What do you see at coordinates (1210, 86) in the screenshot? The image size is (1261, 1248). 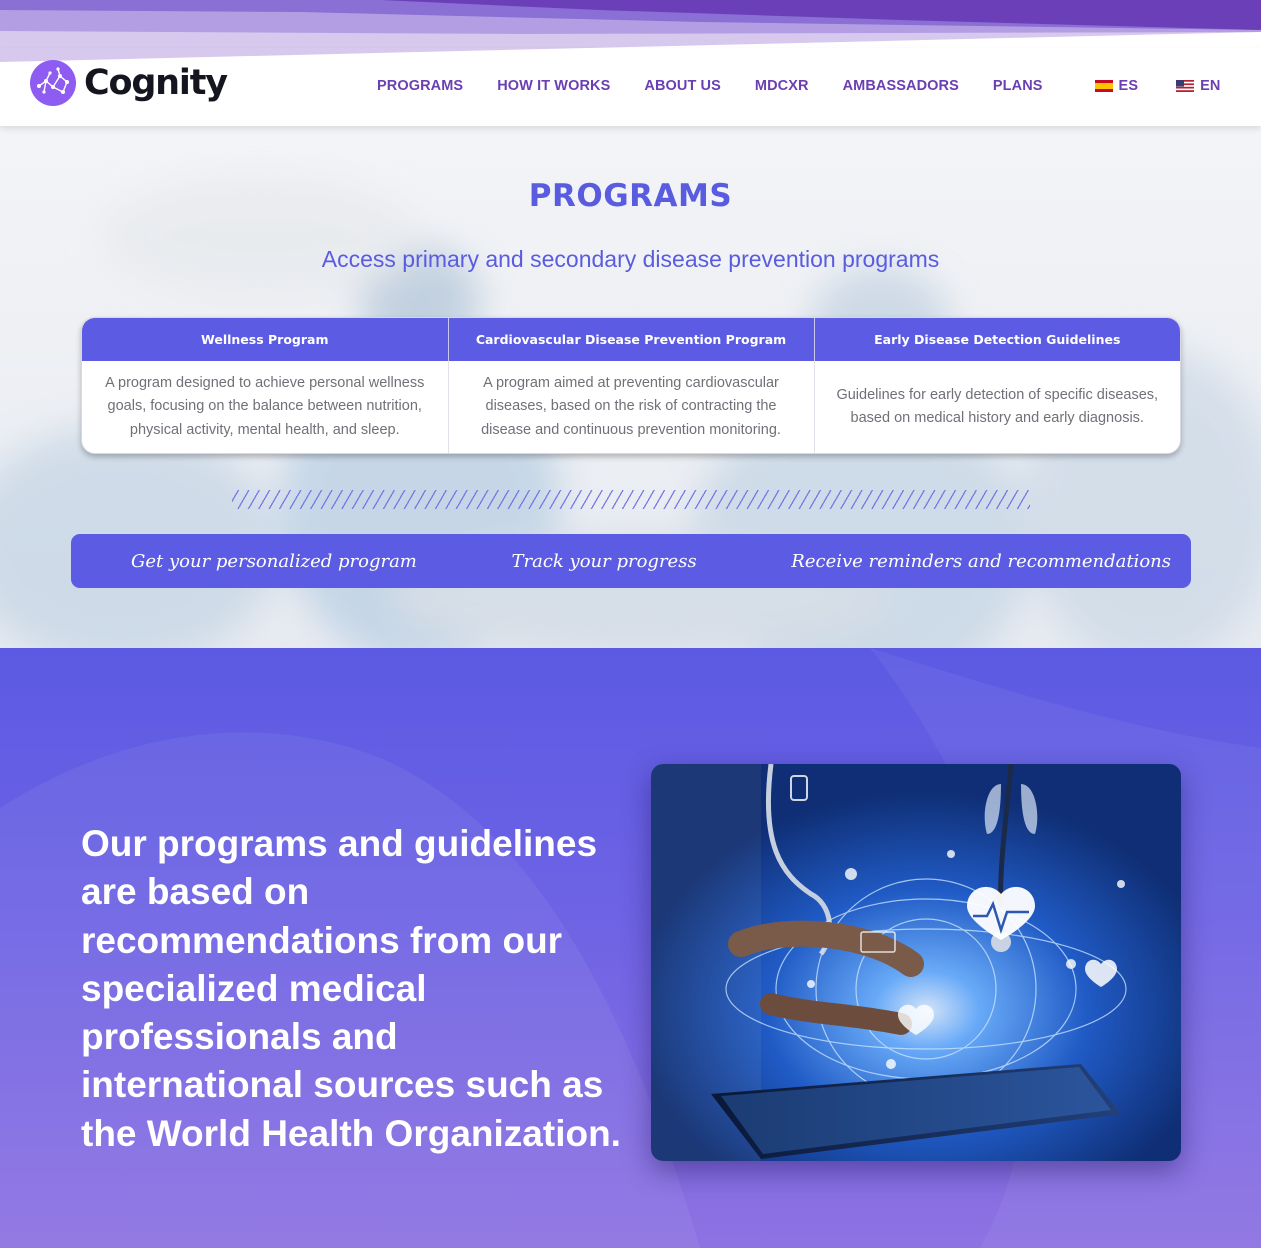 I see `language-en-label: EN` at bounding box center [1210, 86].